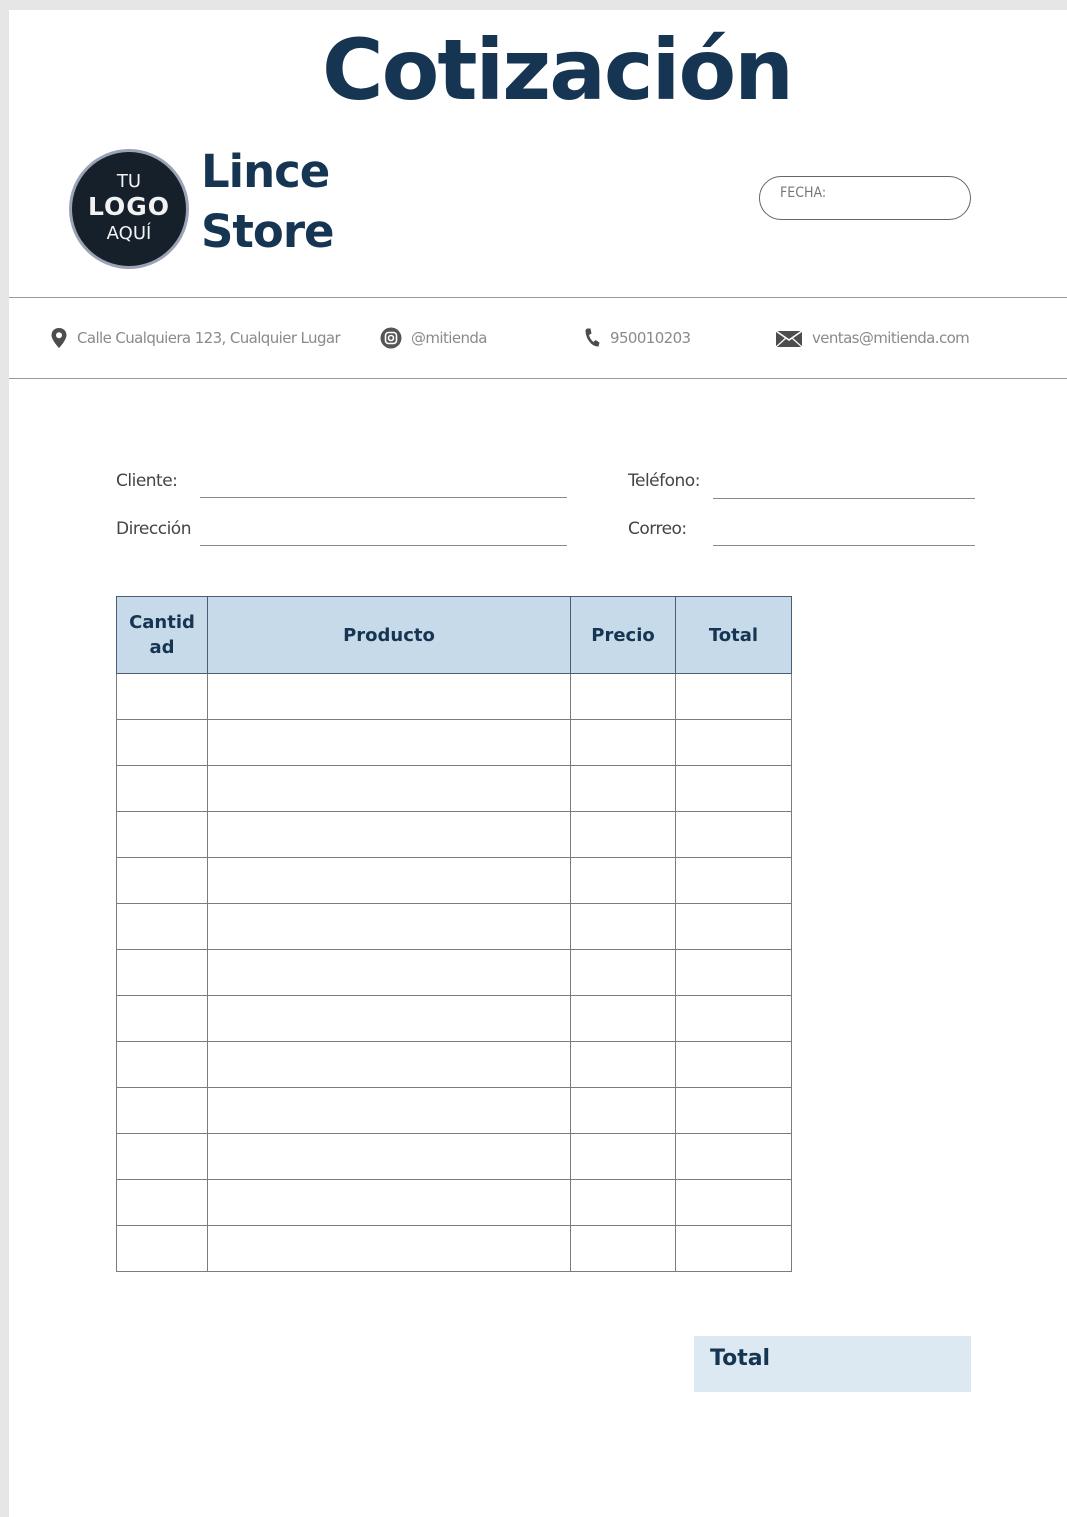 The height and width of the screenshot is (1517, 1067). What do you see at coordinates (195, 338) in the screenshot?
I see `contact-address: Calle Cualquiera 123, Cualquier Lugar` at bounding box center [195, 338].